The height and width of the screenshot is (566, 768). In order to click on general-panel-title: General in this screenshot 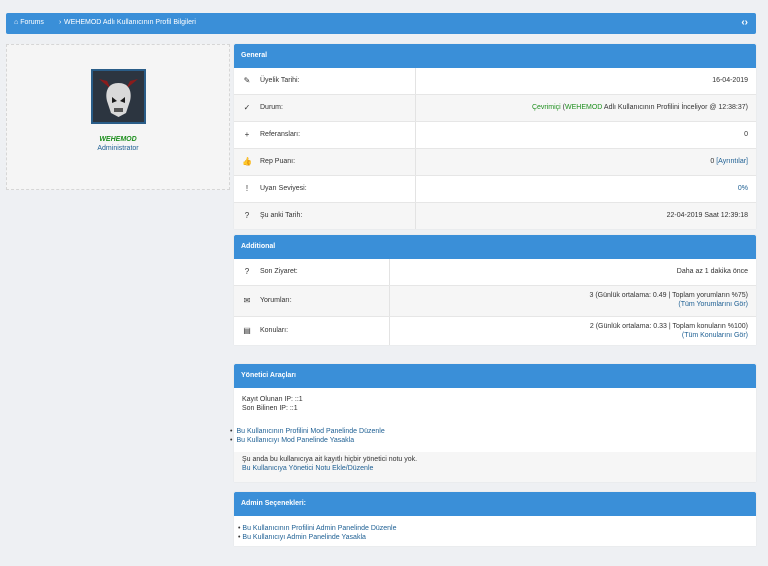, I will do `click(495, 56)`.